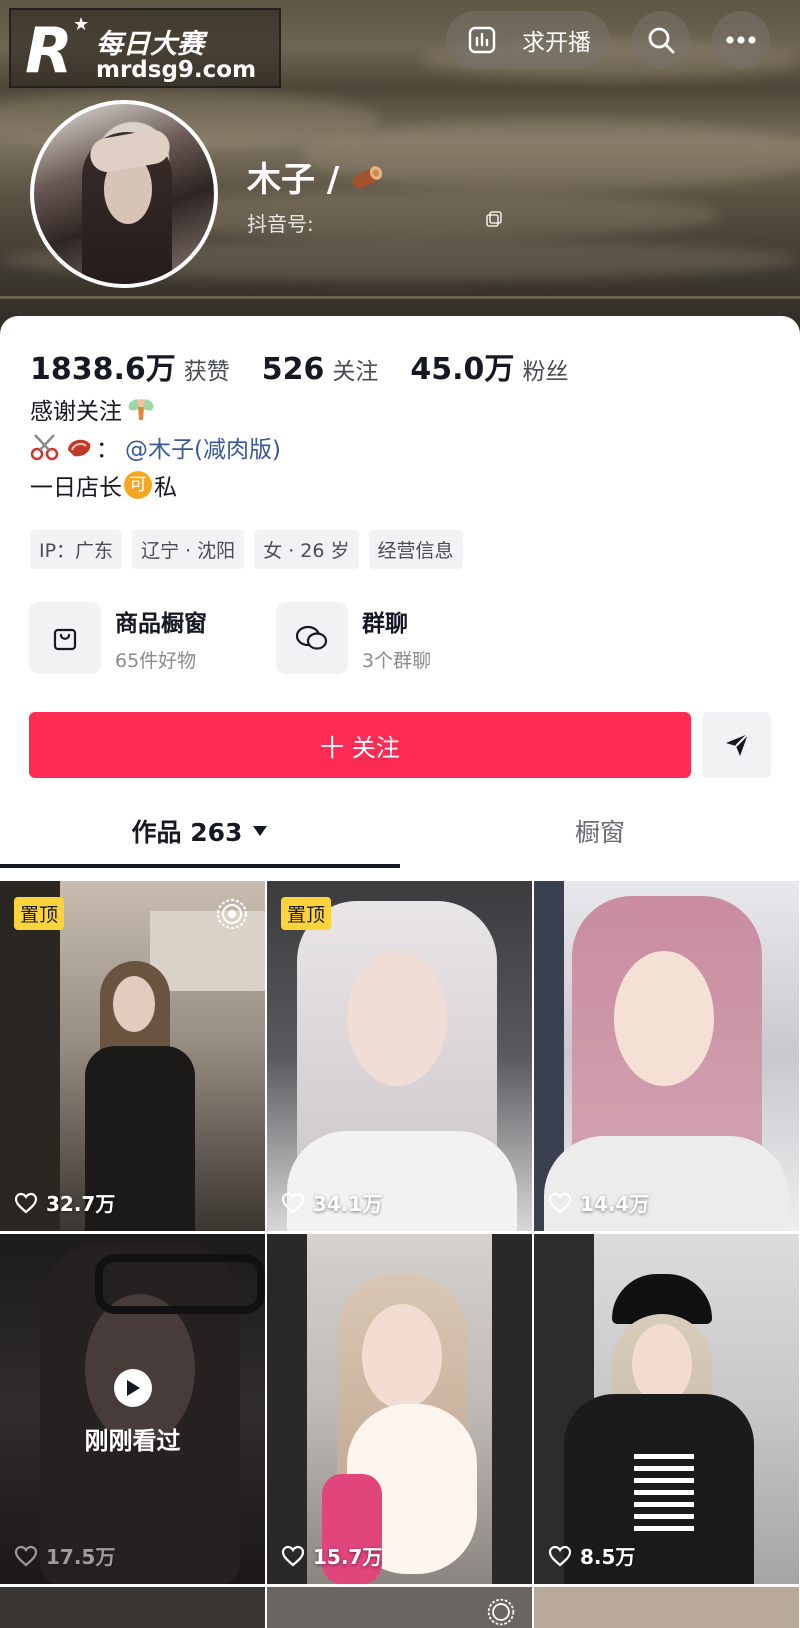 The image size is (800, 1628). Describe the element at coordinates (415, 549) in the screenshot. I see `tag-business-info: 经营信息` at that location.